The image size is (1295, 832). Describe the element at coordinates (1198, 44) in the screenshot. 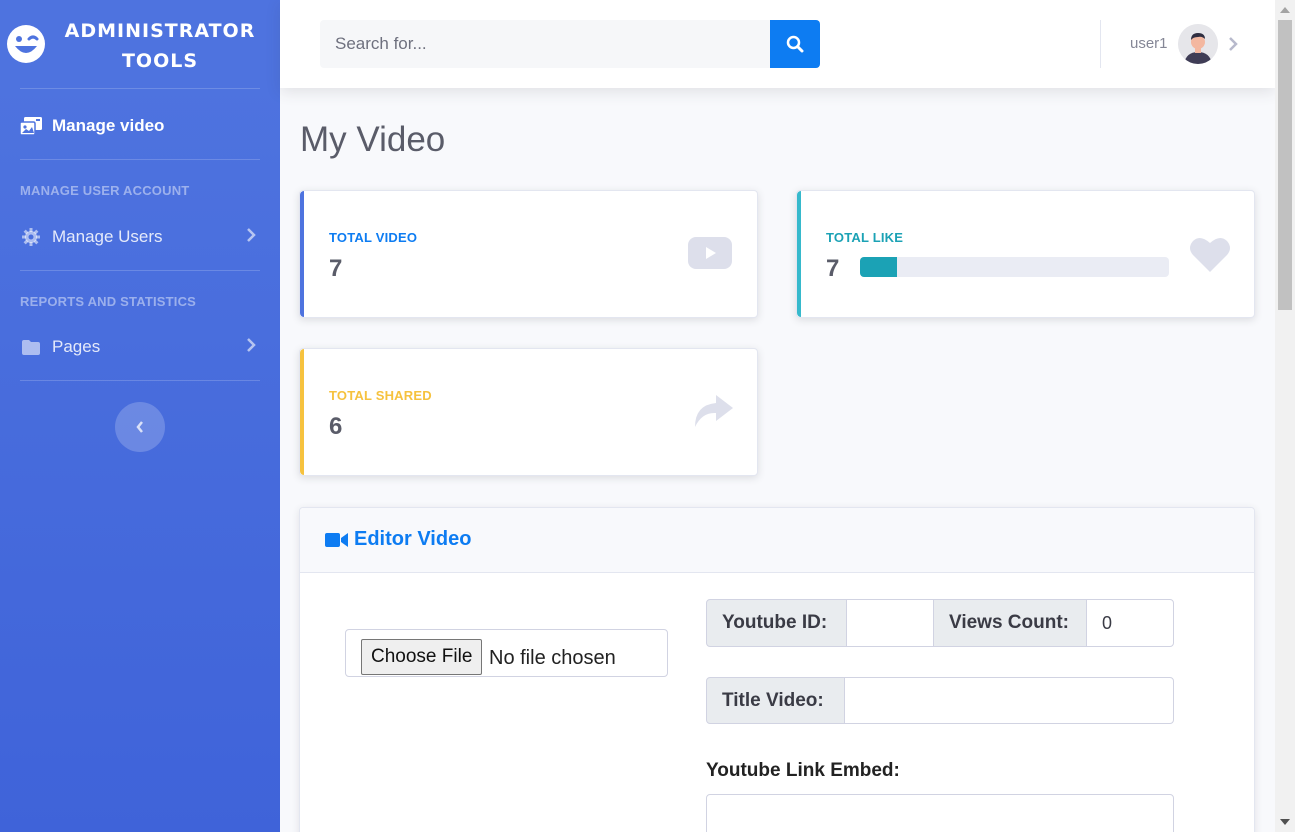

I see `user-avatar-icon` at that location.